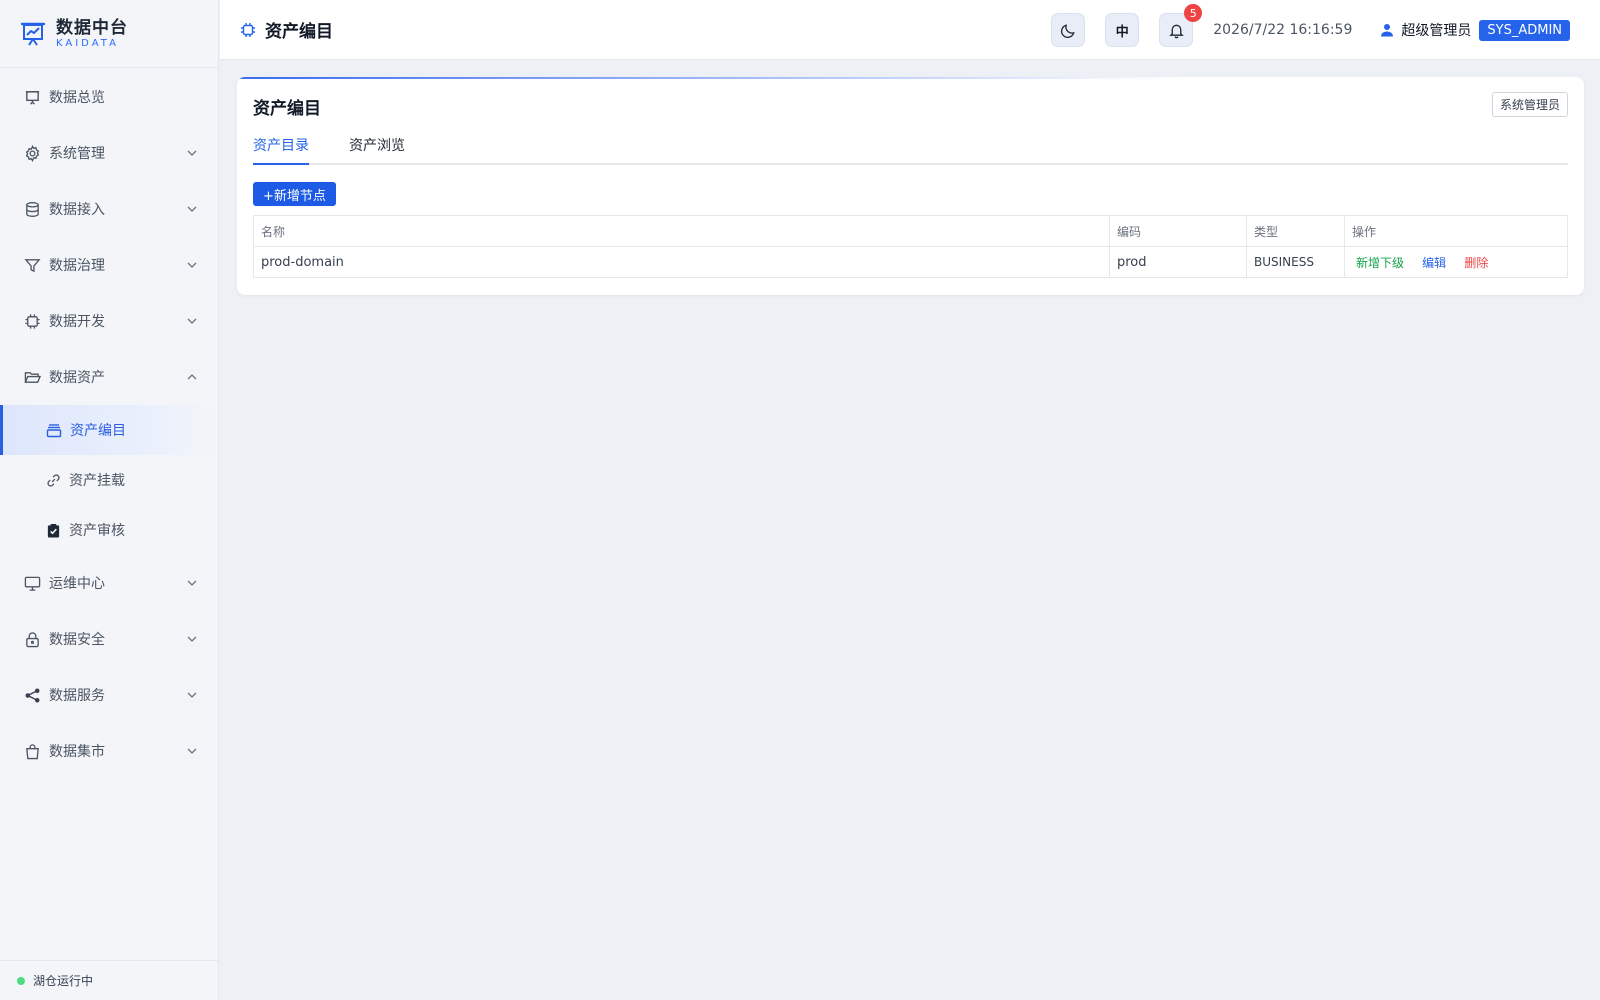 The height and width of the screenshot is (1000, 1600). I want to click on sidebar-item-label: 数据接入, so click(77, 210).